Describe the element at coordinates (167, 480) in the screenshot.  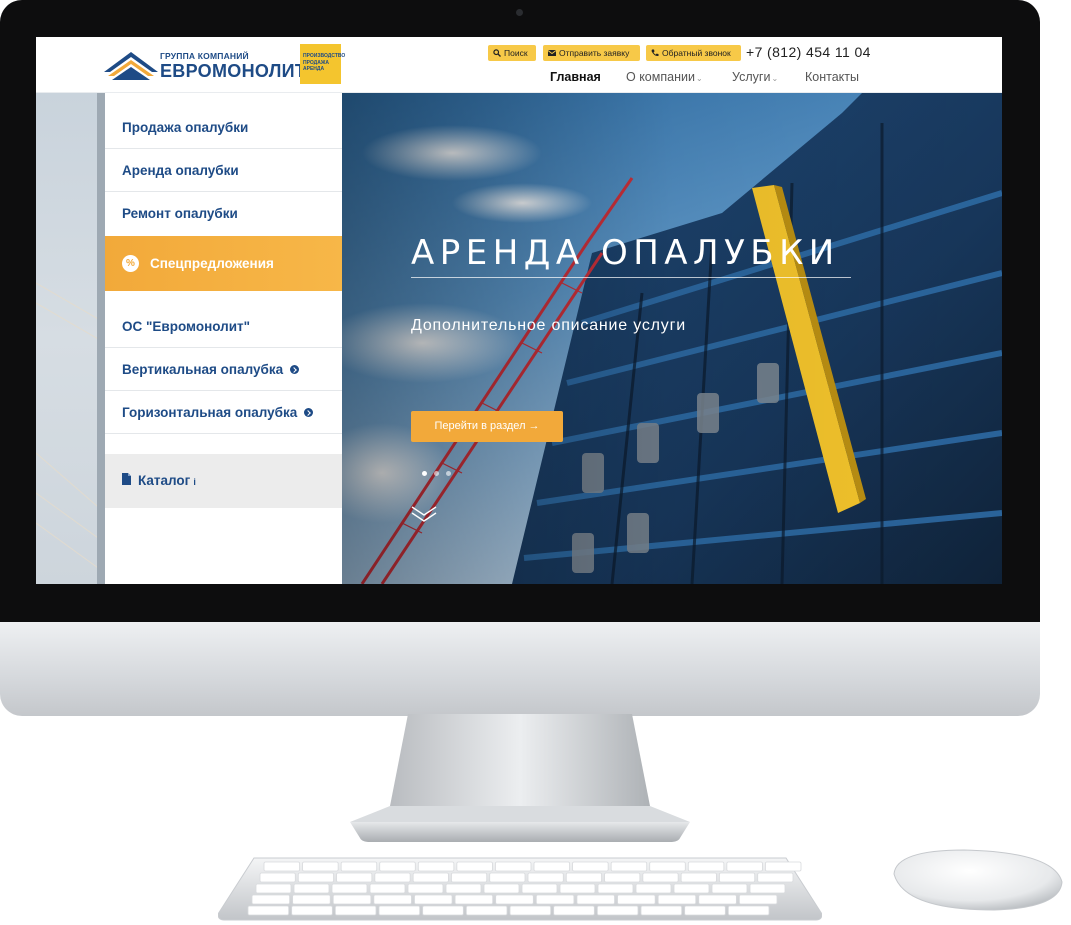
I see `catalog-label-wrap: Каталог i` at that location.